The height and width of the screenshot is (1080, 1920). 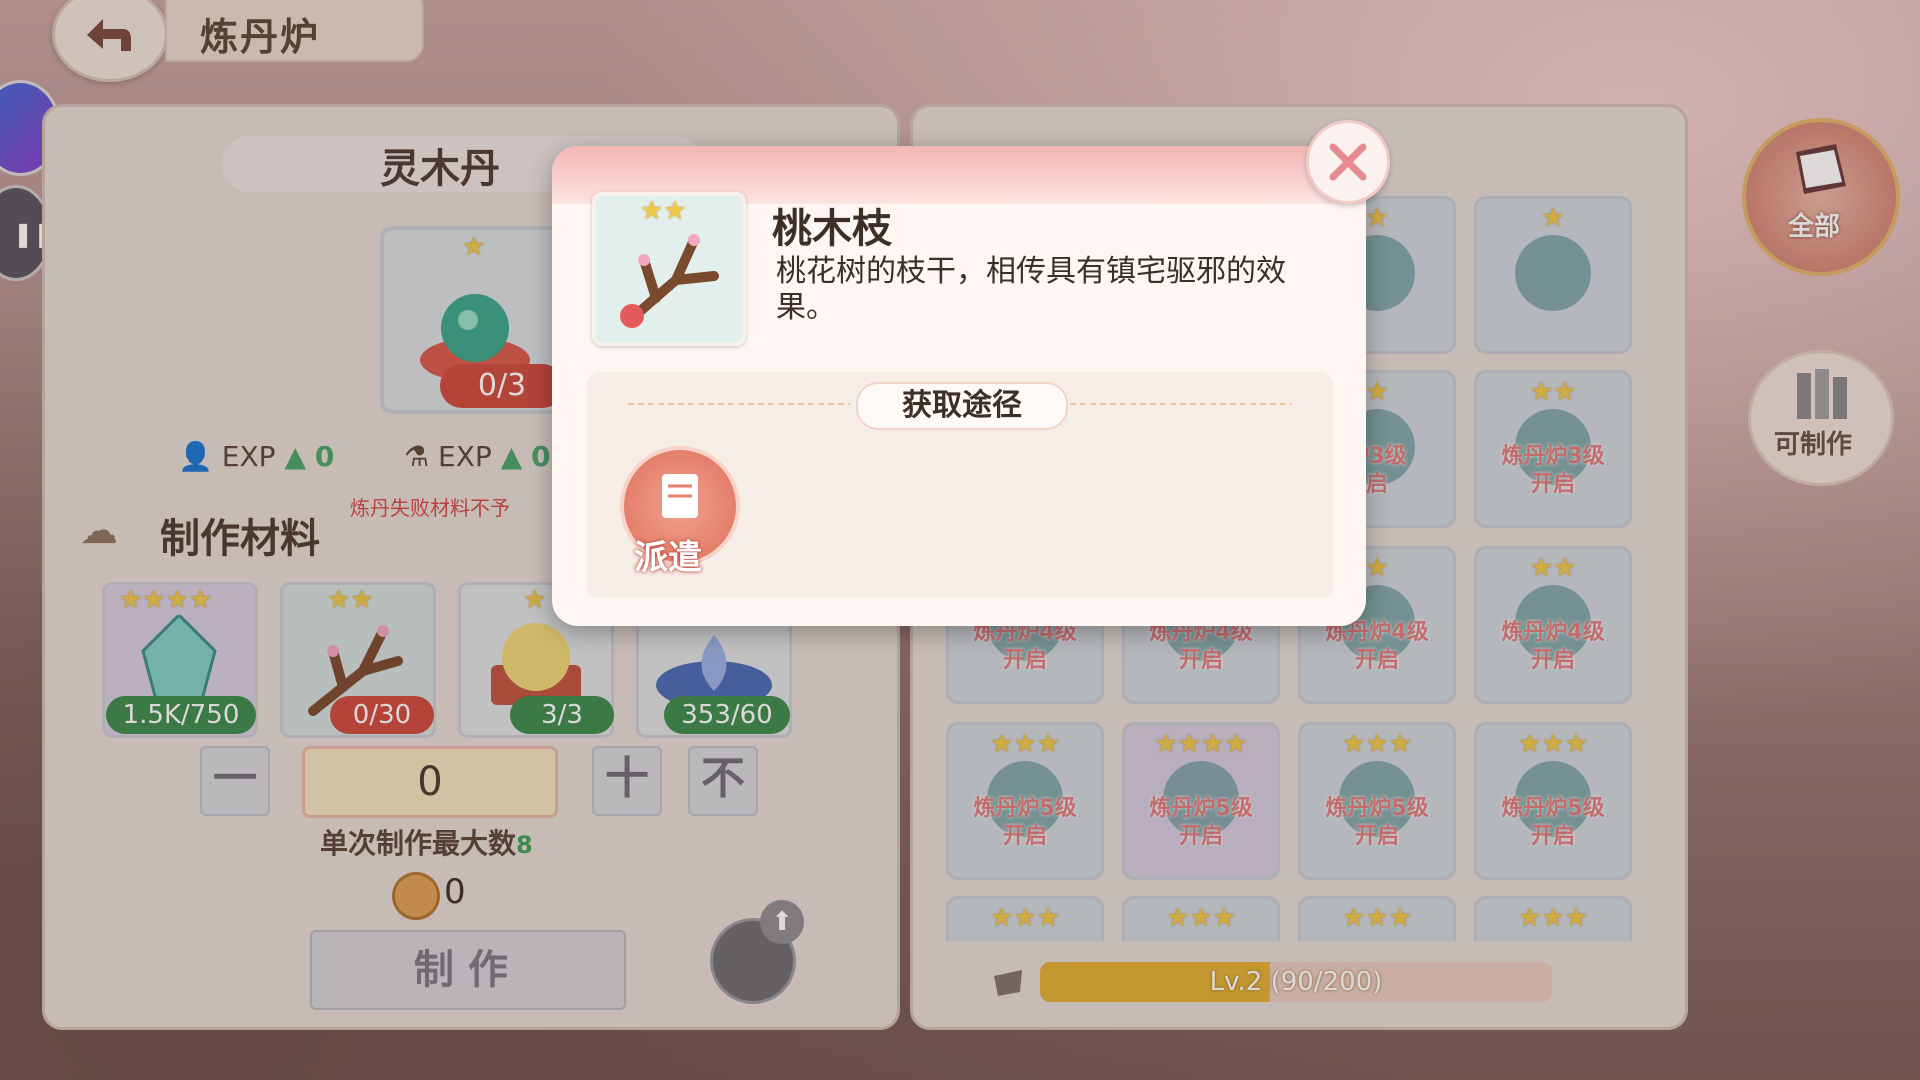 I want to click on item-description: 桃花树的枝干，相传具有镇宅驱邪的效果。, so click(x=1031, y=289).